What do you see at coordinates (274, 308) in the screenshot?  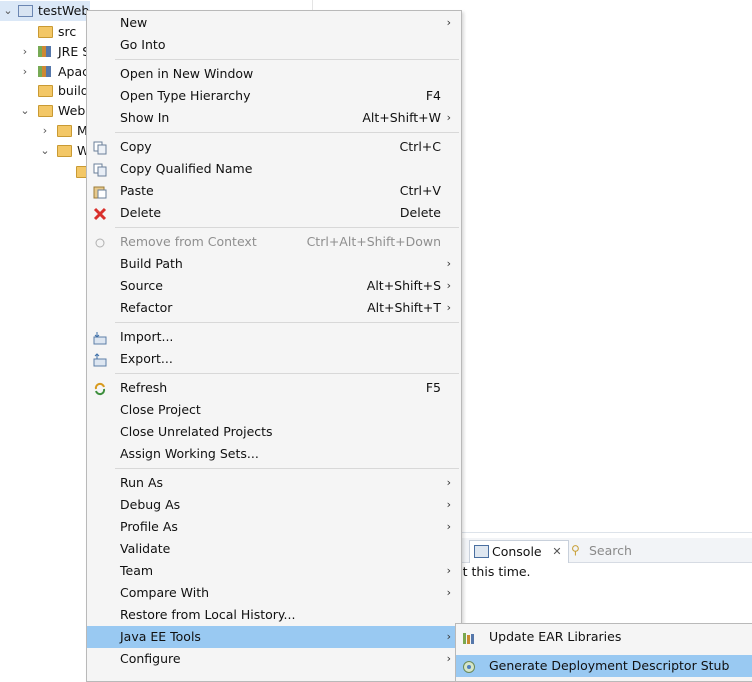 I see `menu-item-refactor: Refactor Alt+Shift+T ›` at bounding box center [274, 308].